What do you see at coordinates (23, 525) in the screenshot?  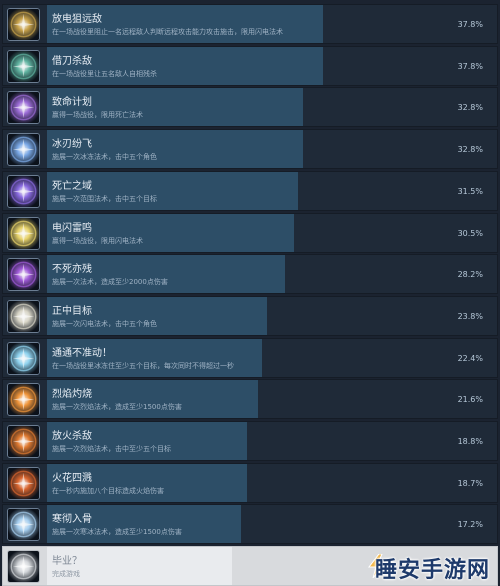 I see `frost-burst-icon` at bounding box center [23, 525].